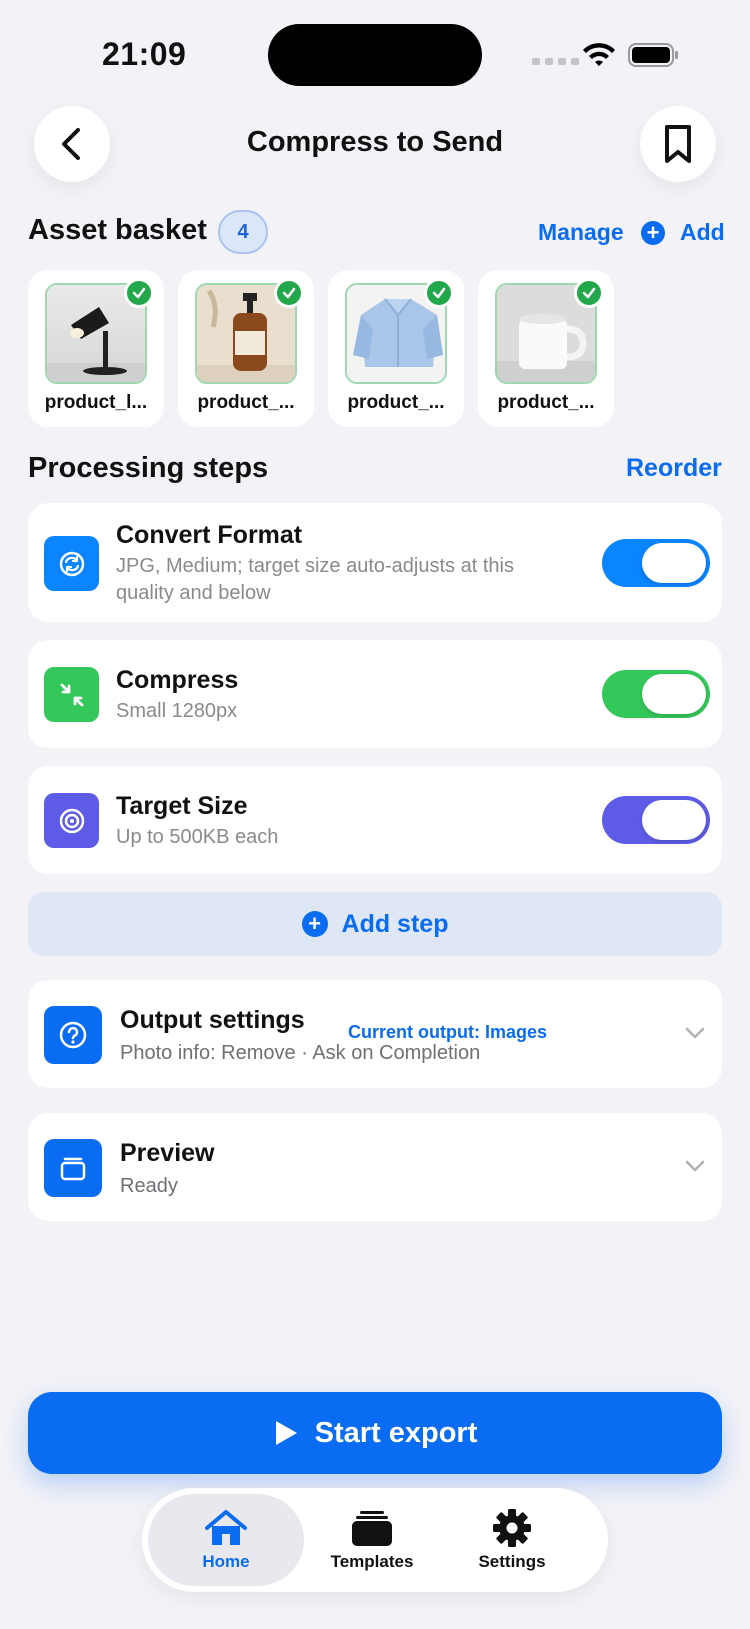 Image resolution: width=750 pixels, height=1629 pixels. I want to click on tab-templates: Templates, so click(372, 1540).